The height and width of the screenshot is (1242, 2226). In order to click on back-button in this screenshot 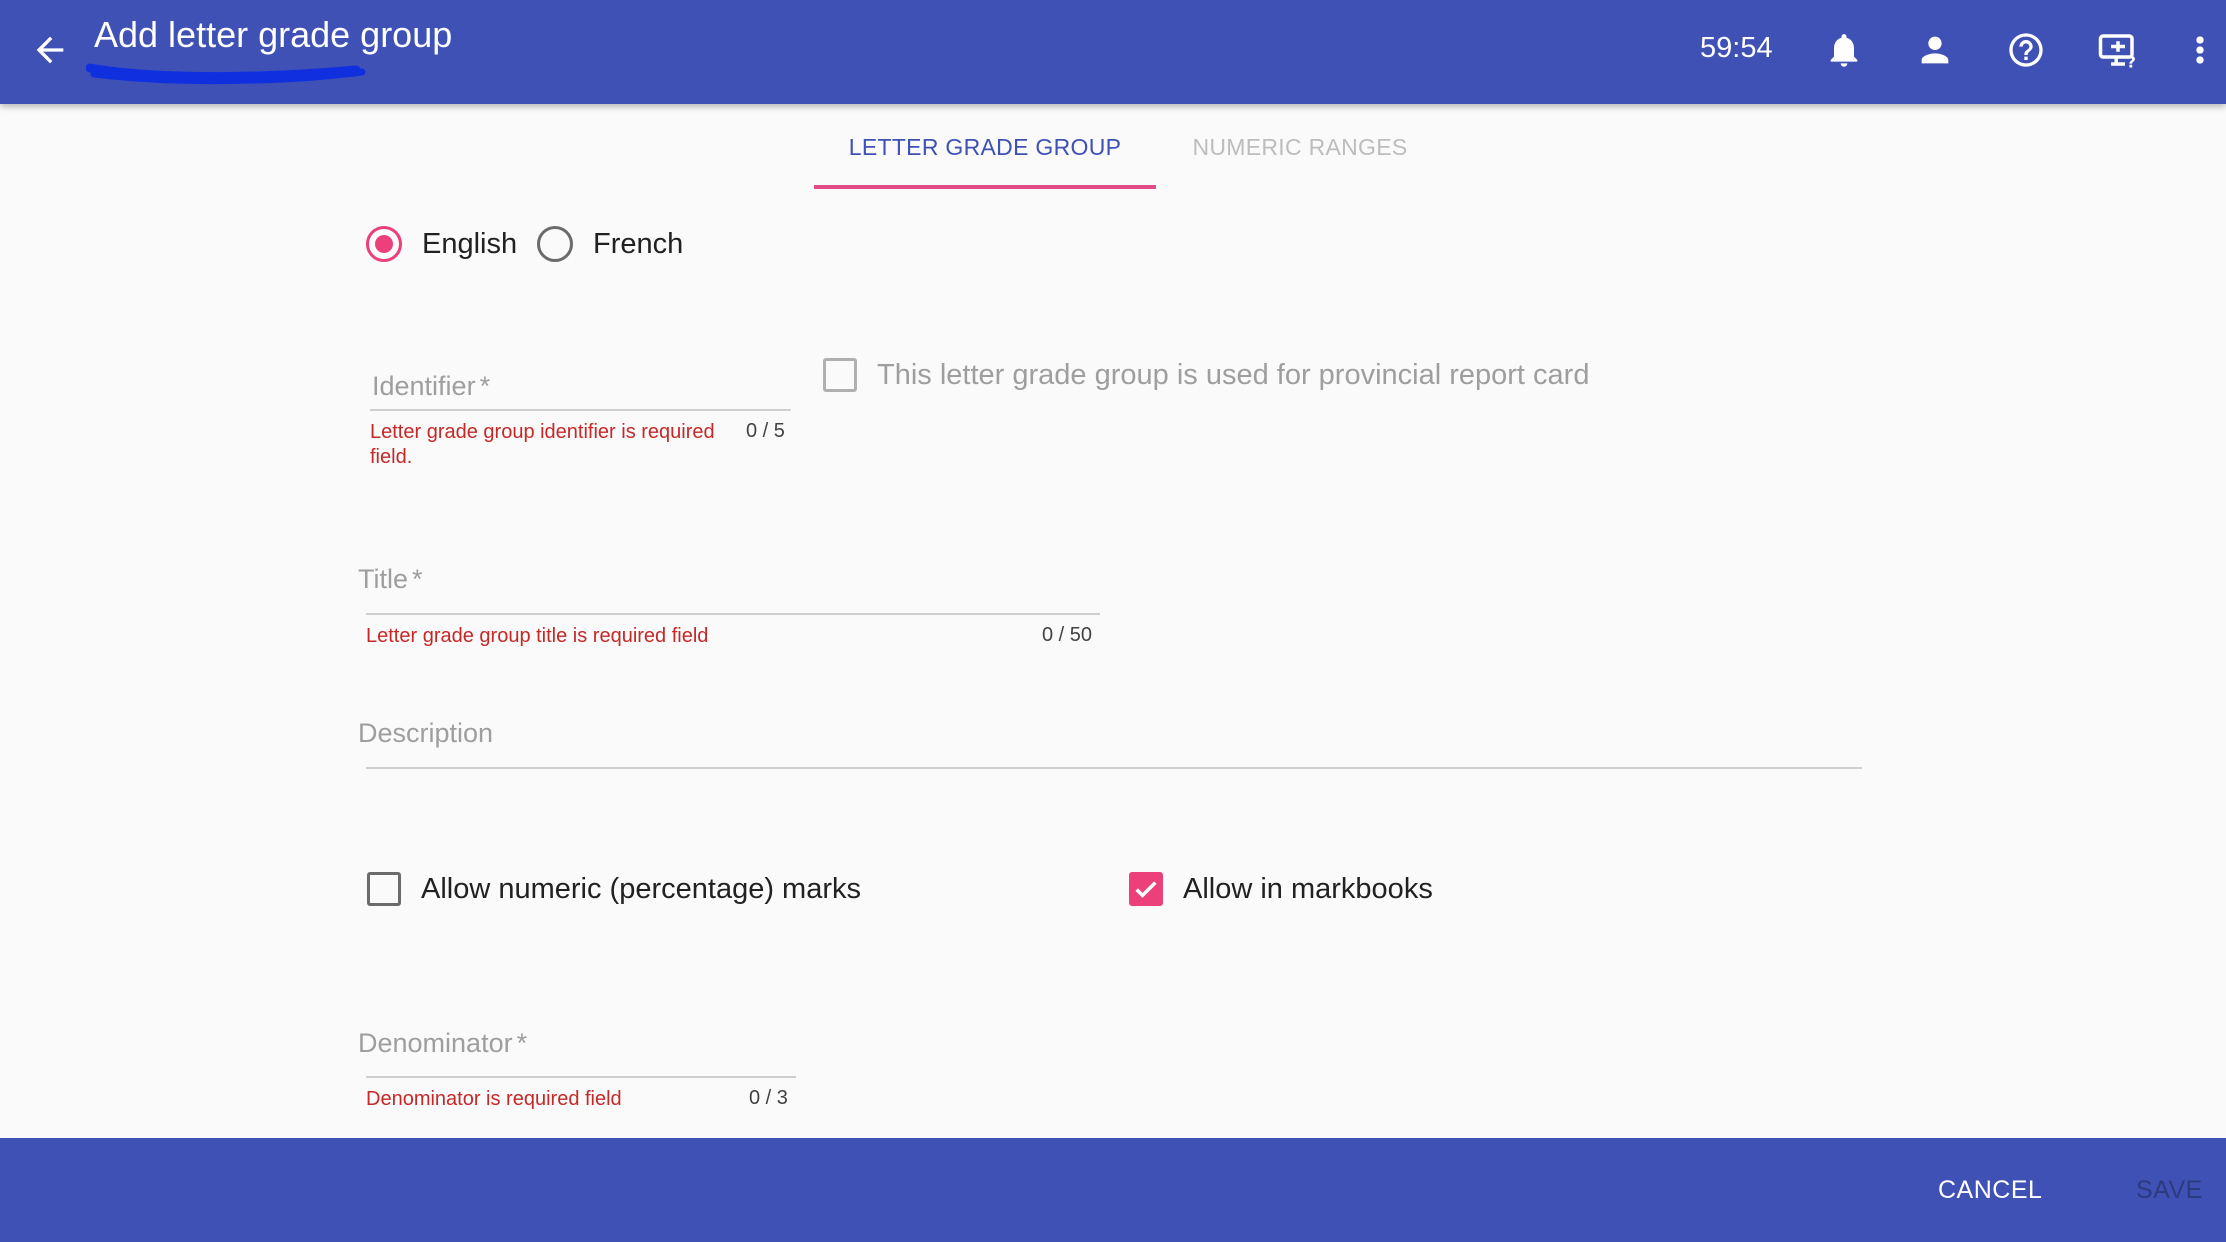, I will do `click(50, 50)`.